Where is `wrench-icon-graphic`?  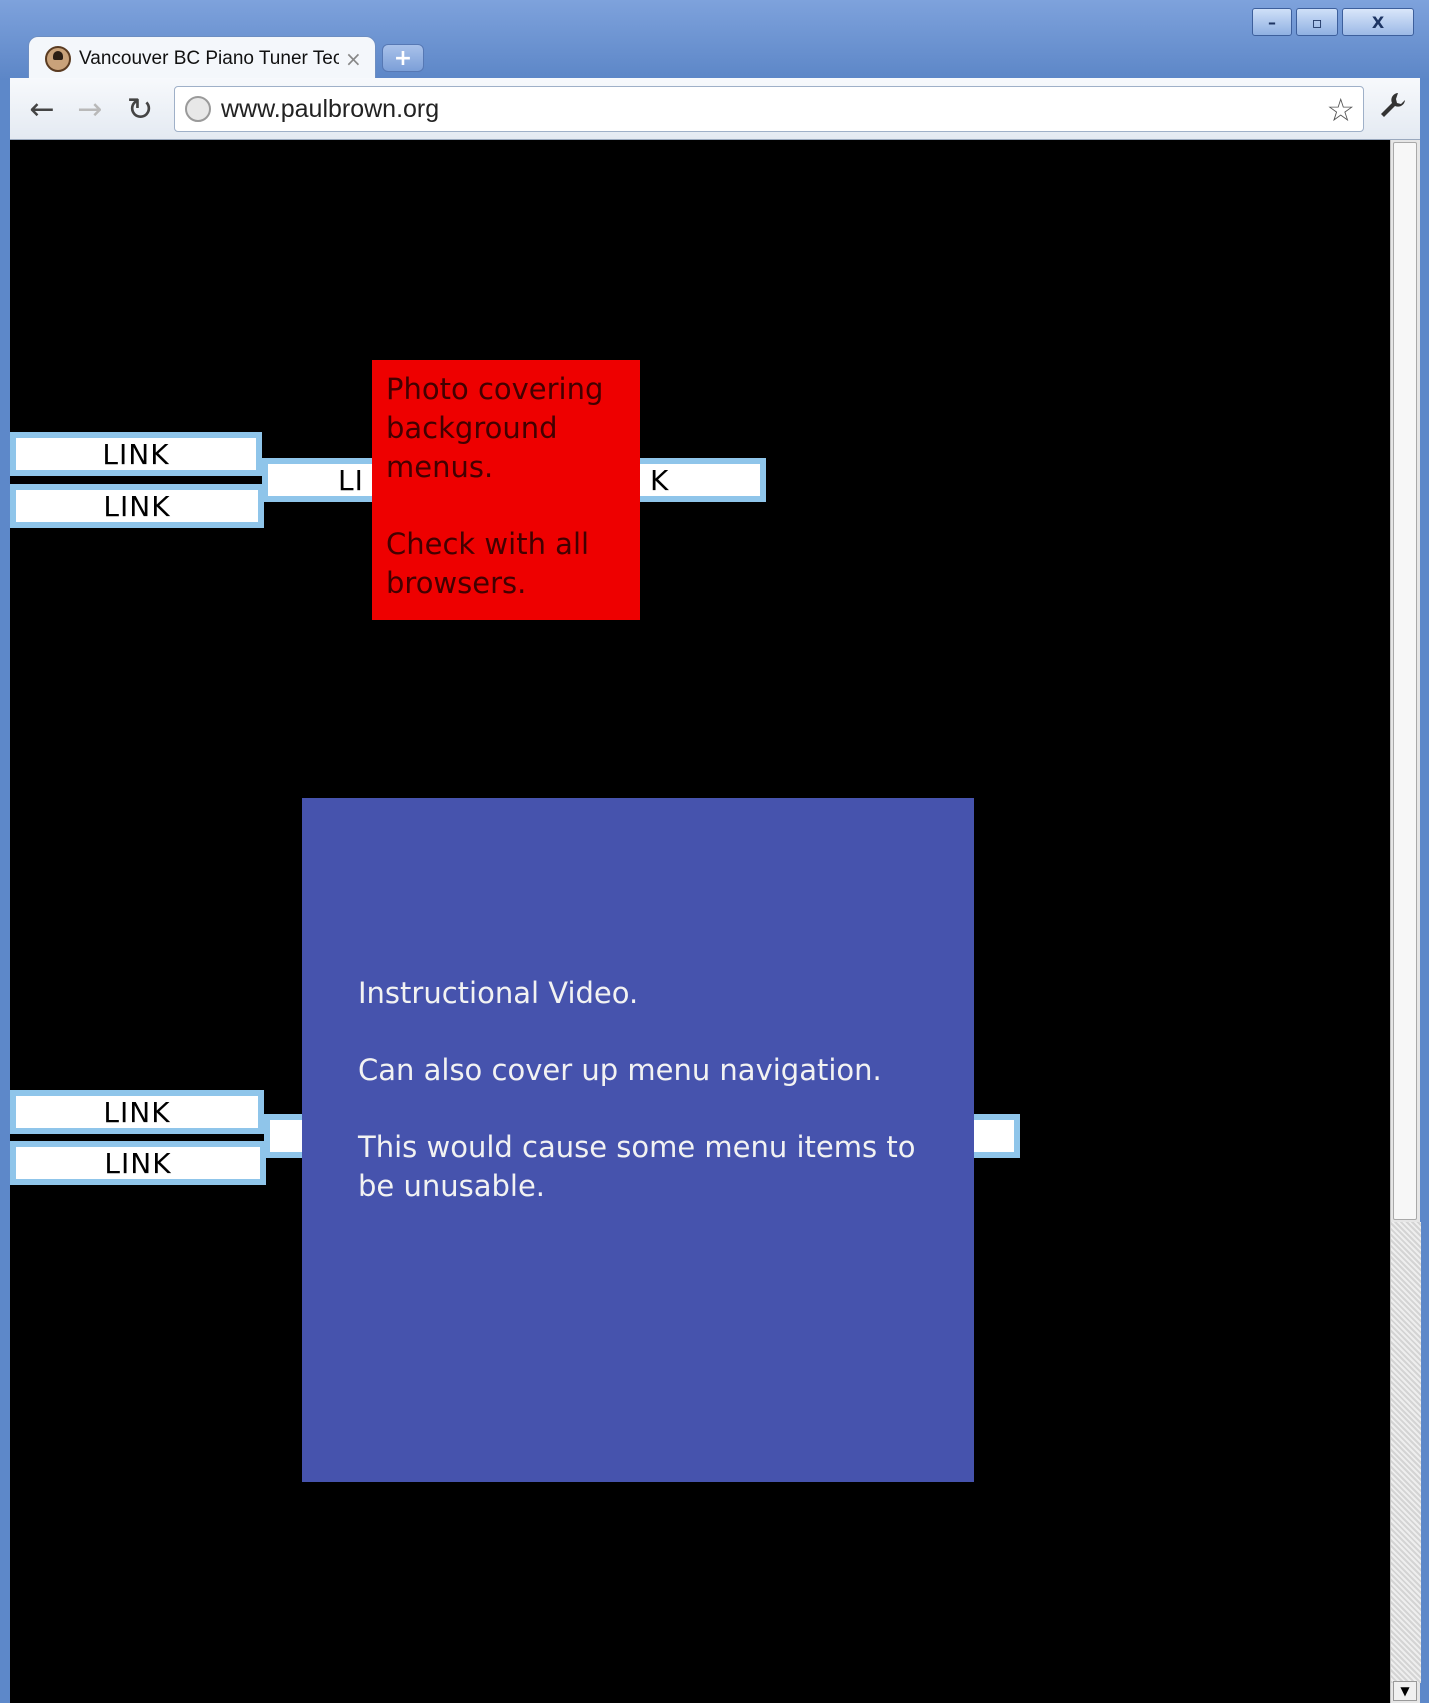
wrench-icon-graphic is located at coordinates (1393, 105).